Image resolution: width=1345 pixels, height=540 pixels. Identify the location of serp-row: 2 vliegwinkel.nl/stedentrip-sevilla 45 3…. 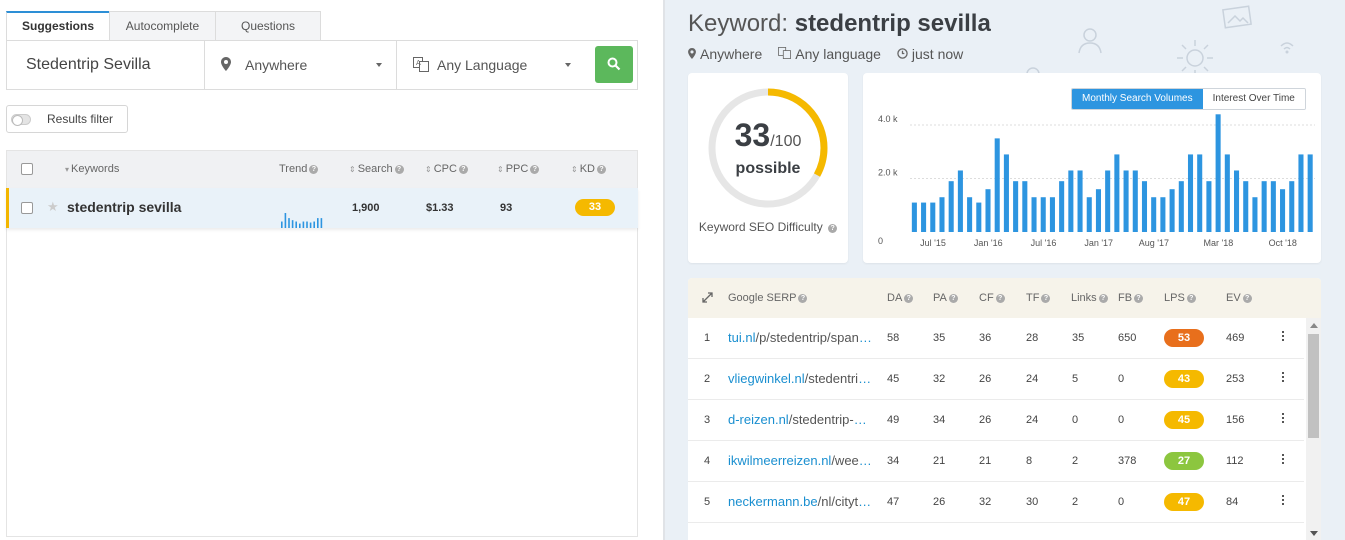
(996, 379).